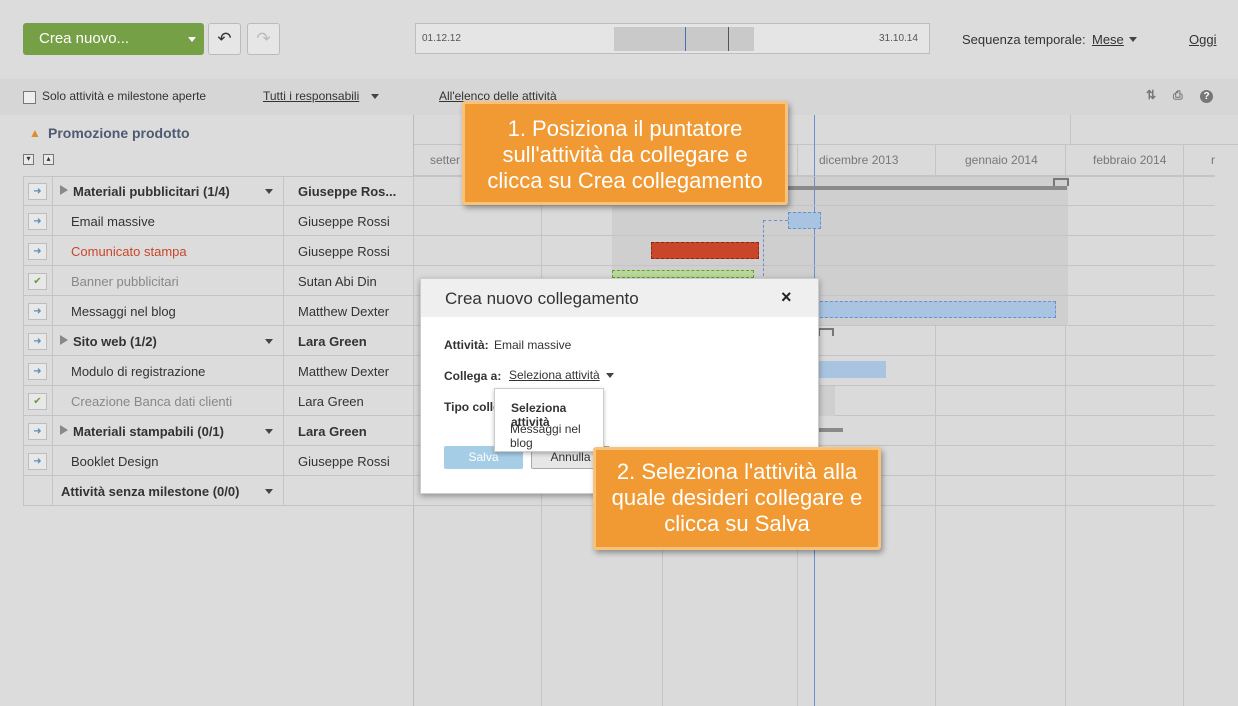 Image resolution: width=1238 pixels, height=706 pixels. I want to click on sync-icon: ⇅, so click(1151, 95).